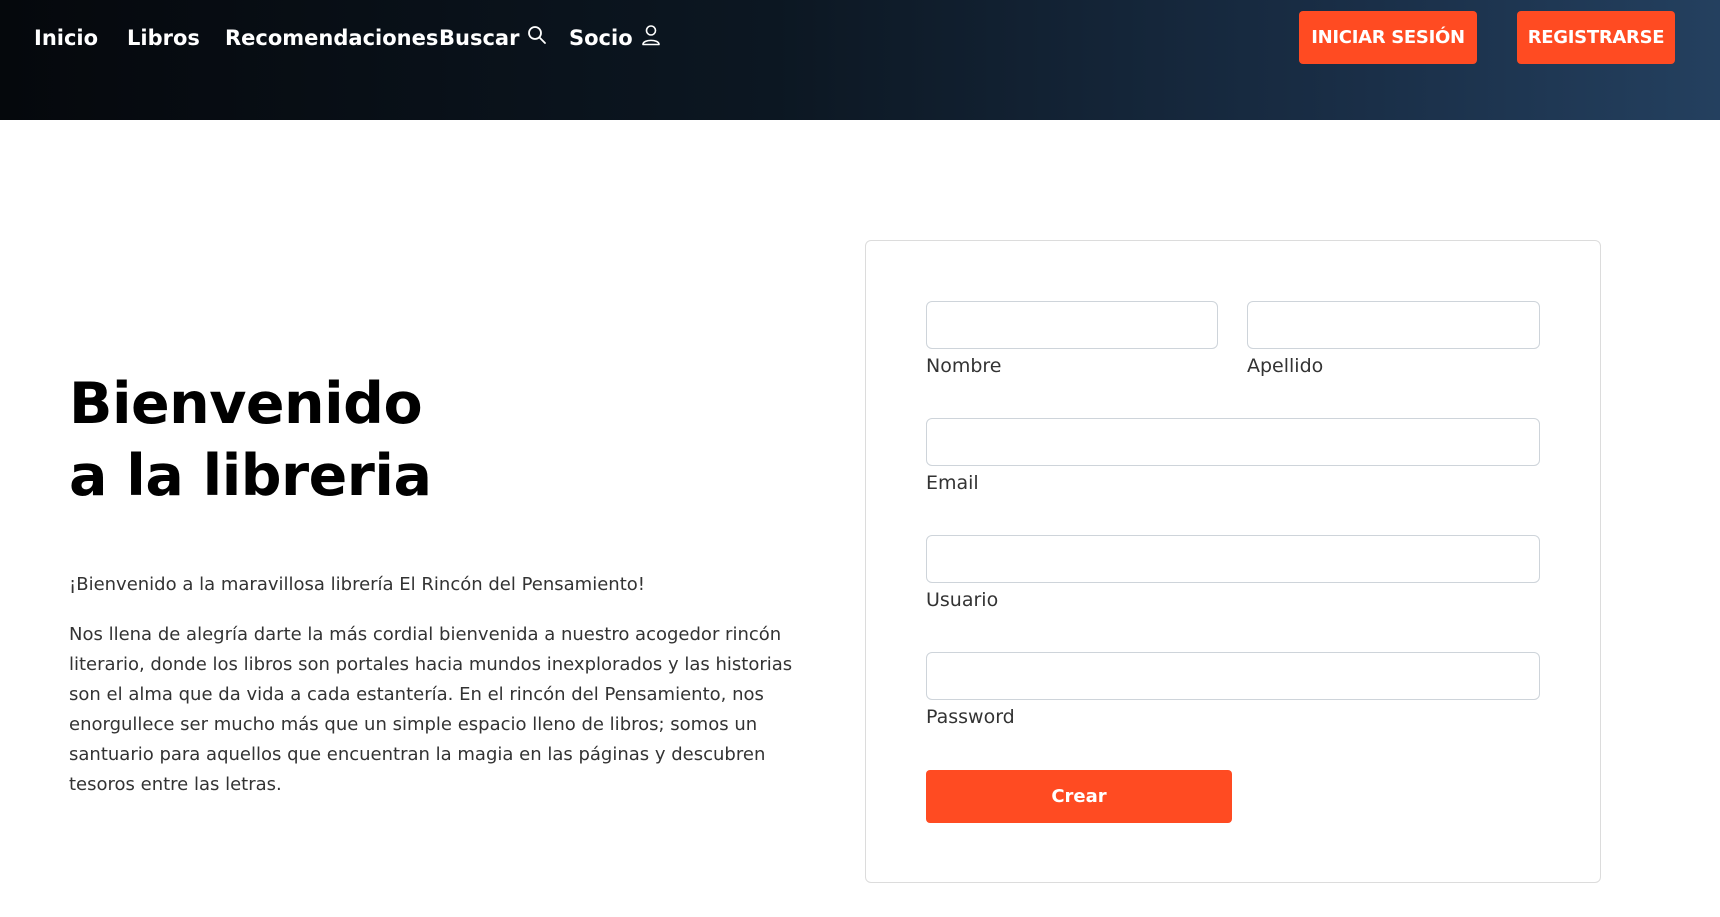 This screenshot has width=1720, height=917. I want to click on search-icon, so click(537, 35).